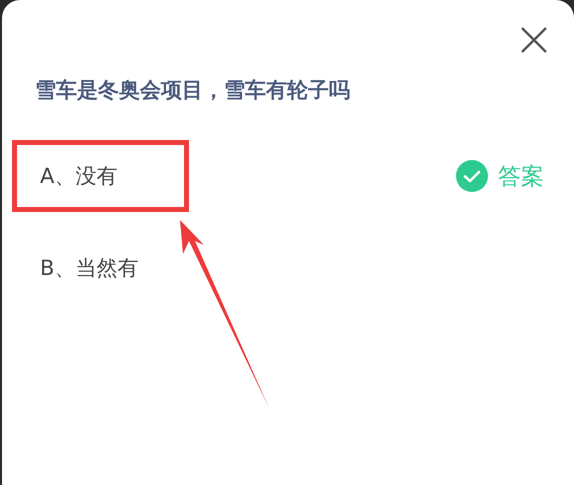 This screenshot has height=485, width=574. What do you see at coordinates (534, 40) in the screenshot?
I see `close-icon` at bounding box center [534, 40].